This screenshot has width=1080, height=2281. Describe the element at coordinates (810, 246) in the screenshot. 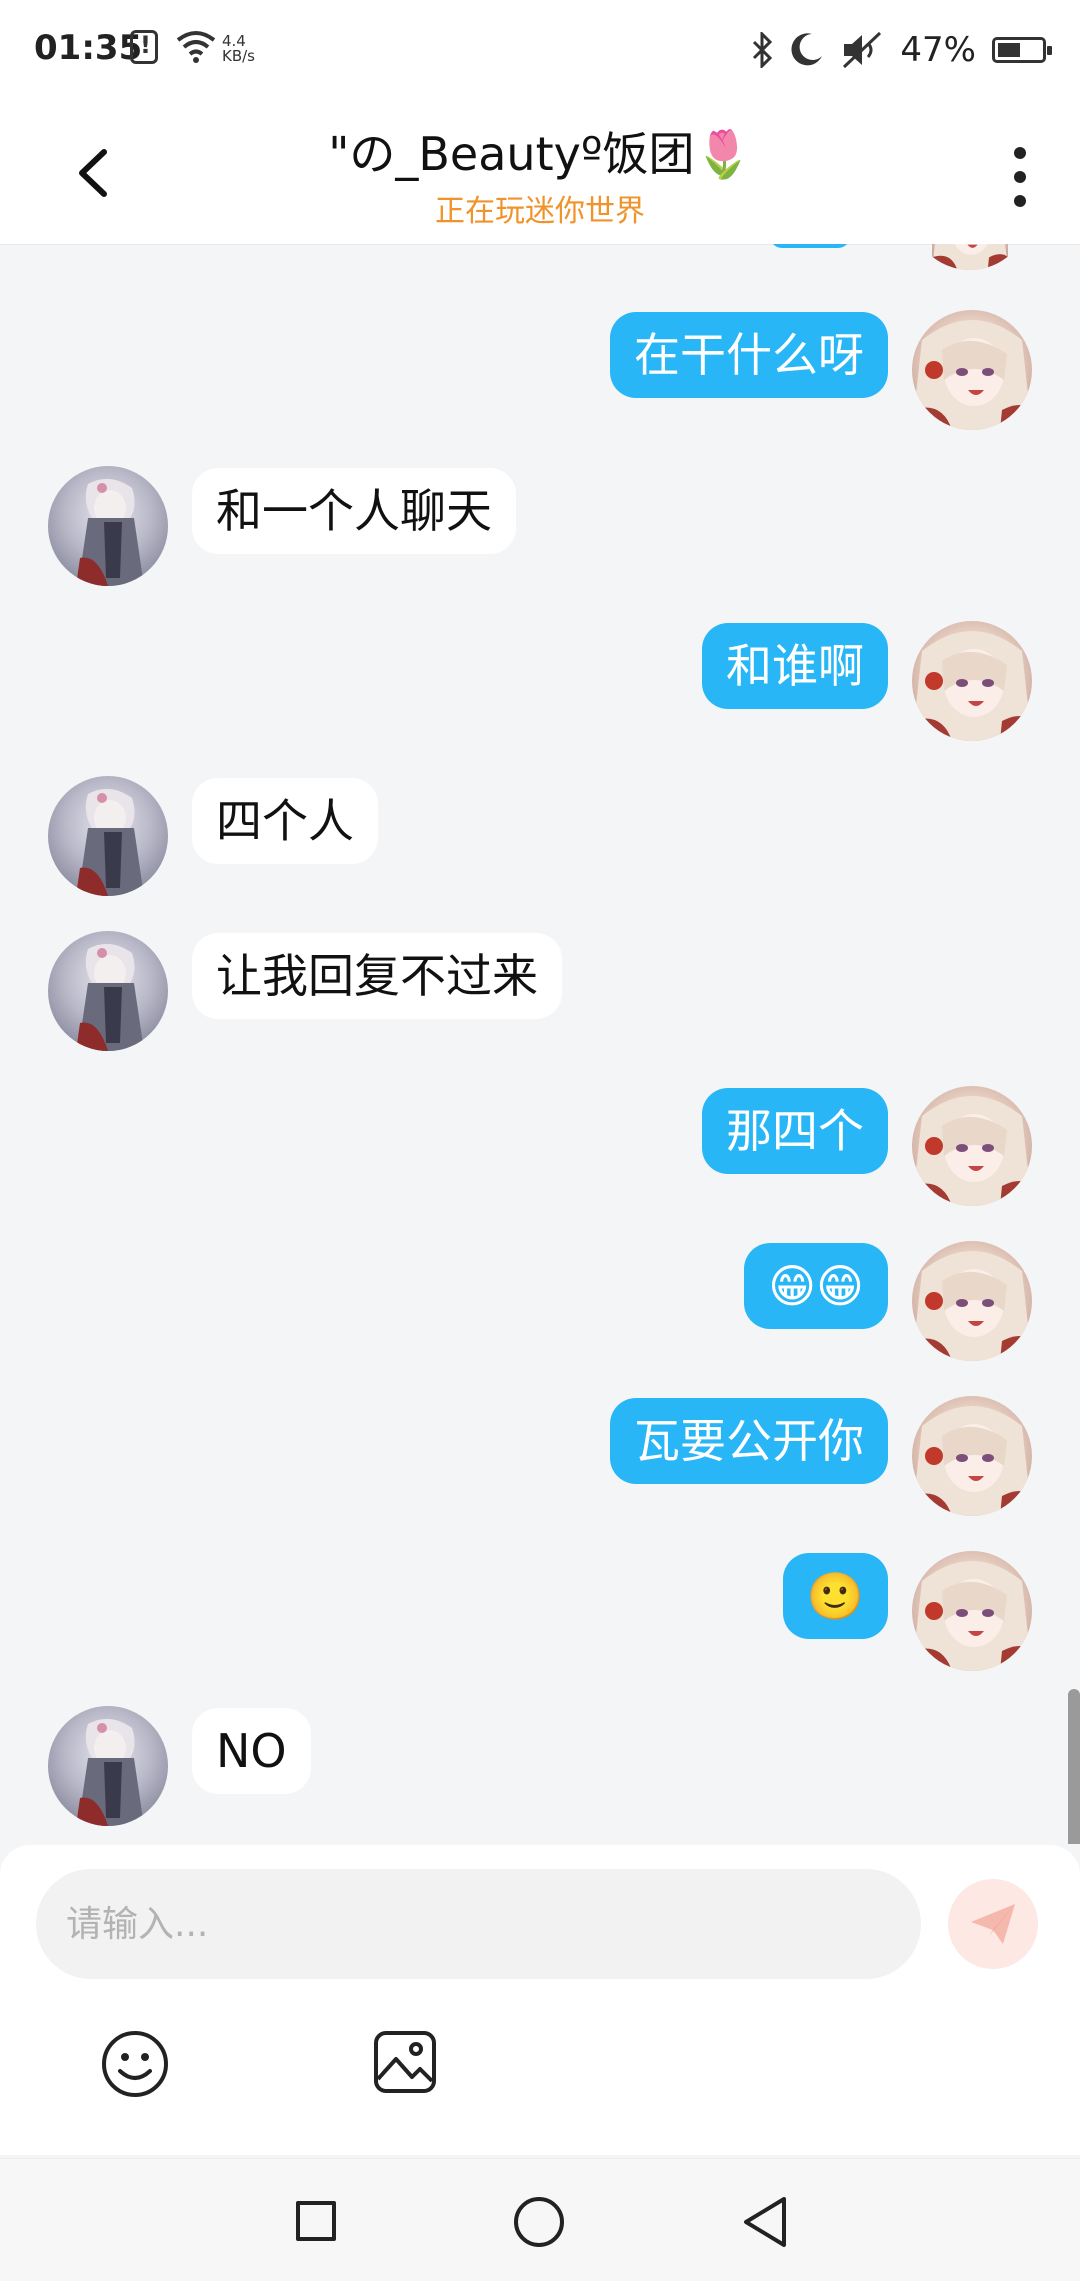

I see `partial-bubble` at that location.